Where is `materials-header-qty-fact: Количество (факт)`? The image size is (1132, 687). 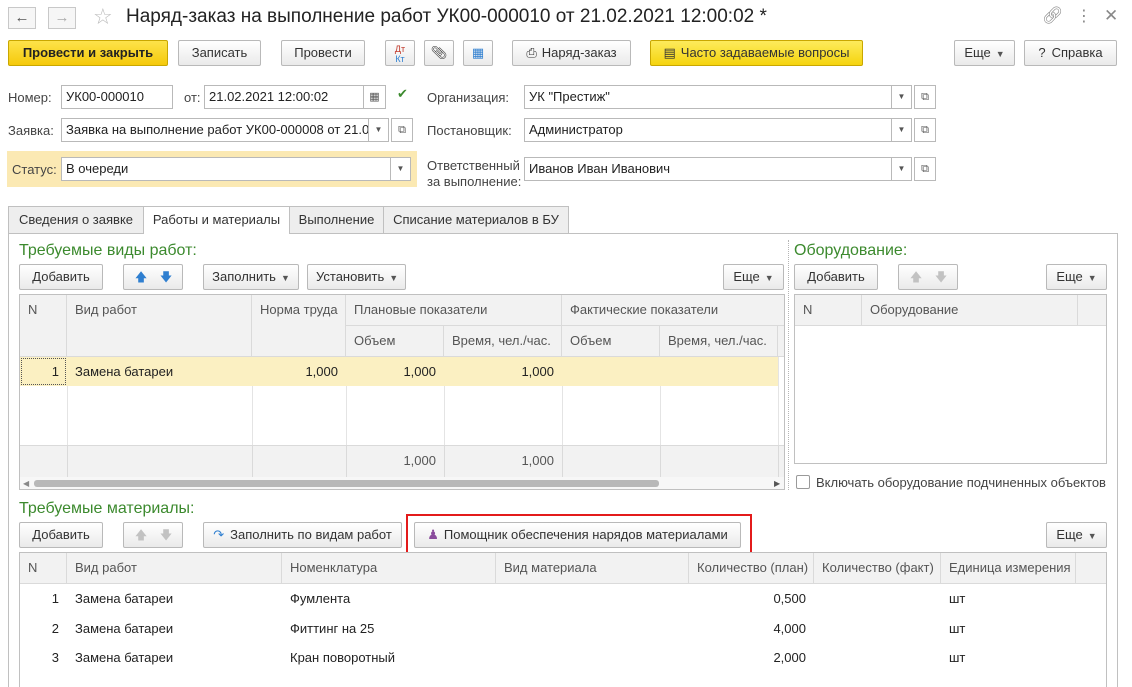 materials-header-qty-fact: Количество (факт) is located at coordinates (877, 568).